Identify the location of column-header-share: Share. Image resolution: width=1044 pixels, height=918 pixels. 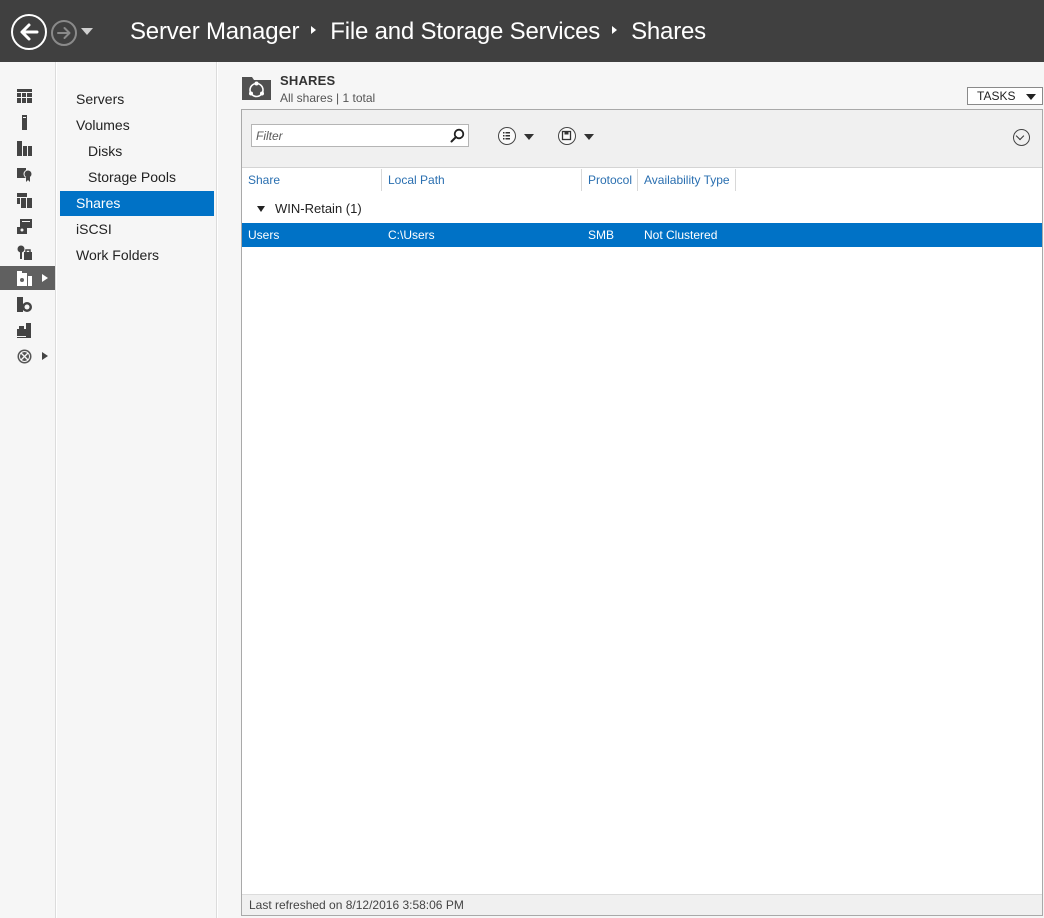
(312, 180).